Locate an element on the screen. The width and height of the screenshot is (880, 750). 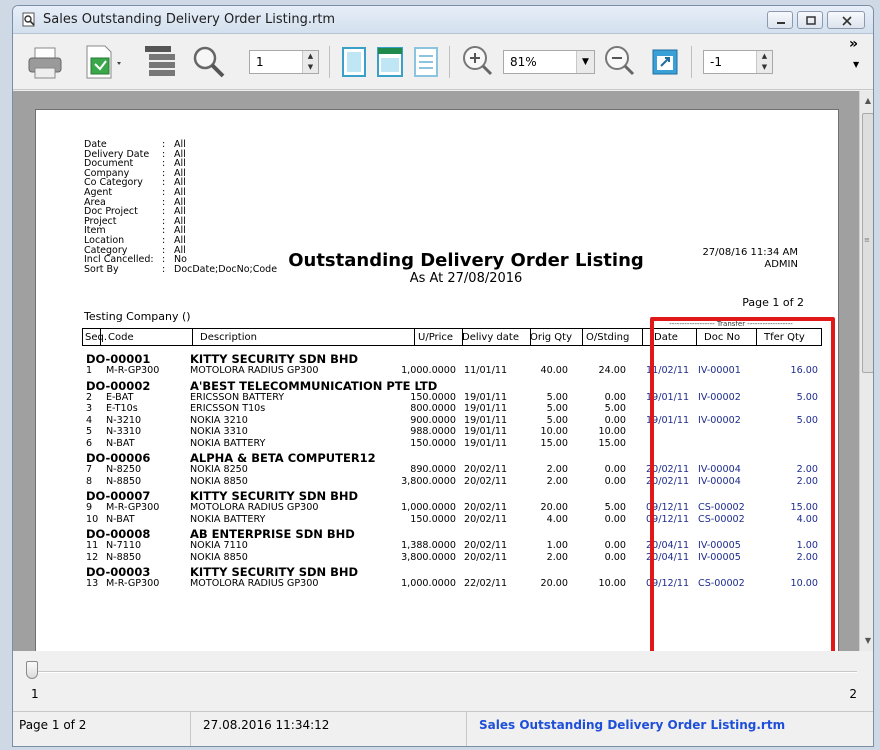
zoom-select: 81% ▼ is located at coordinates (549, 62).